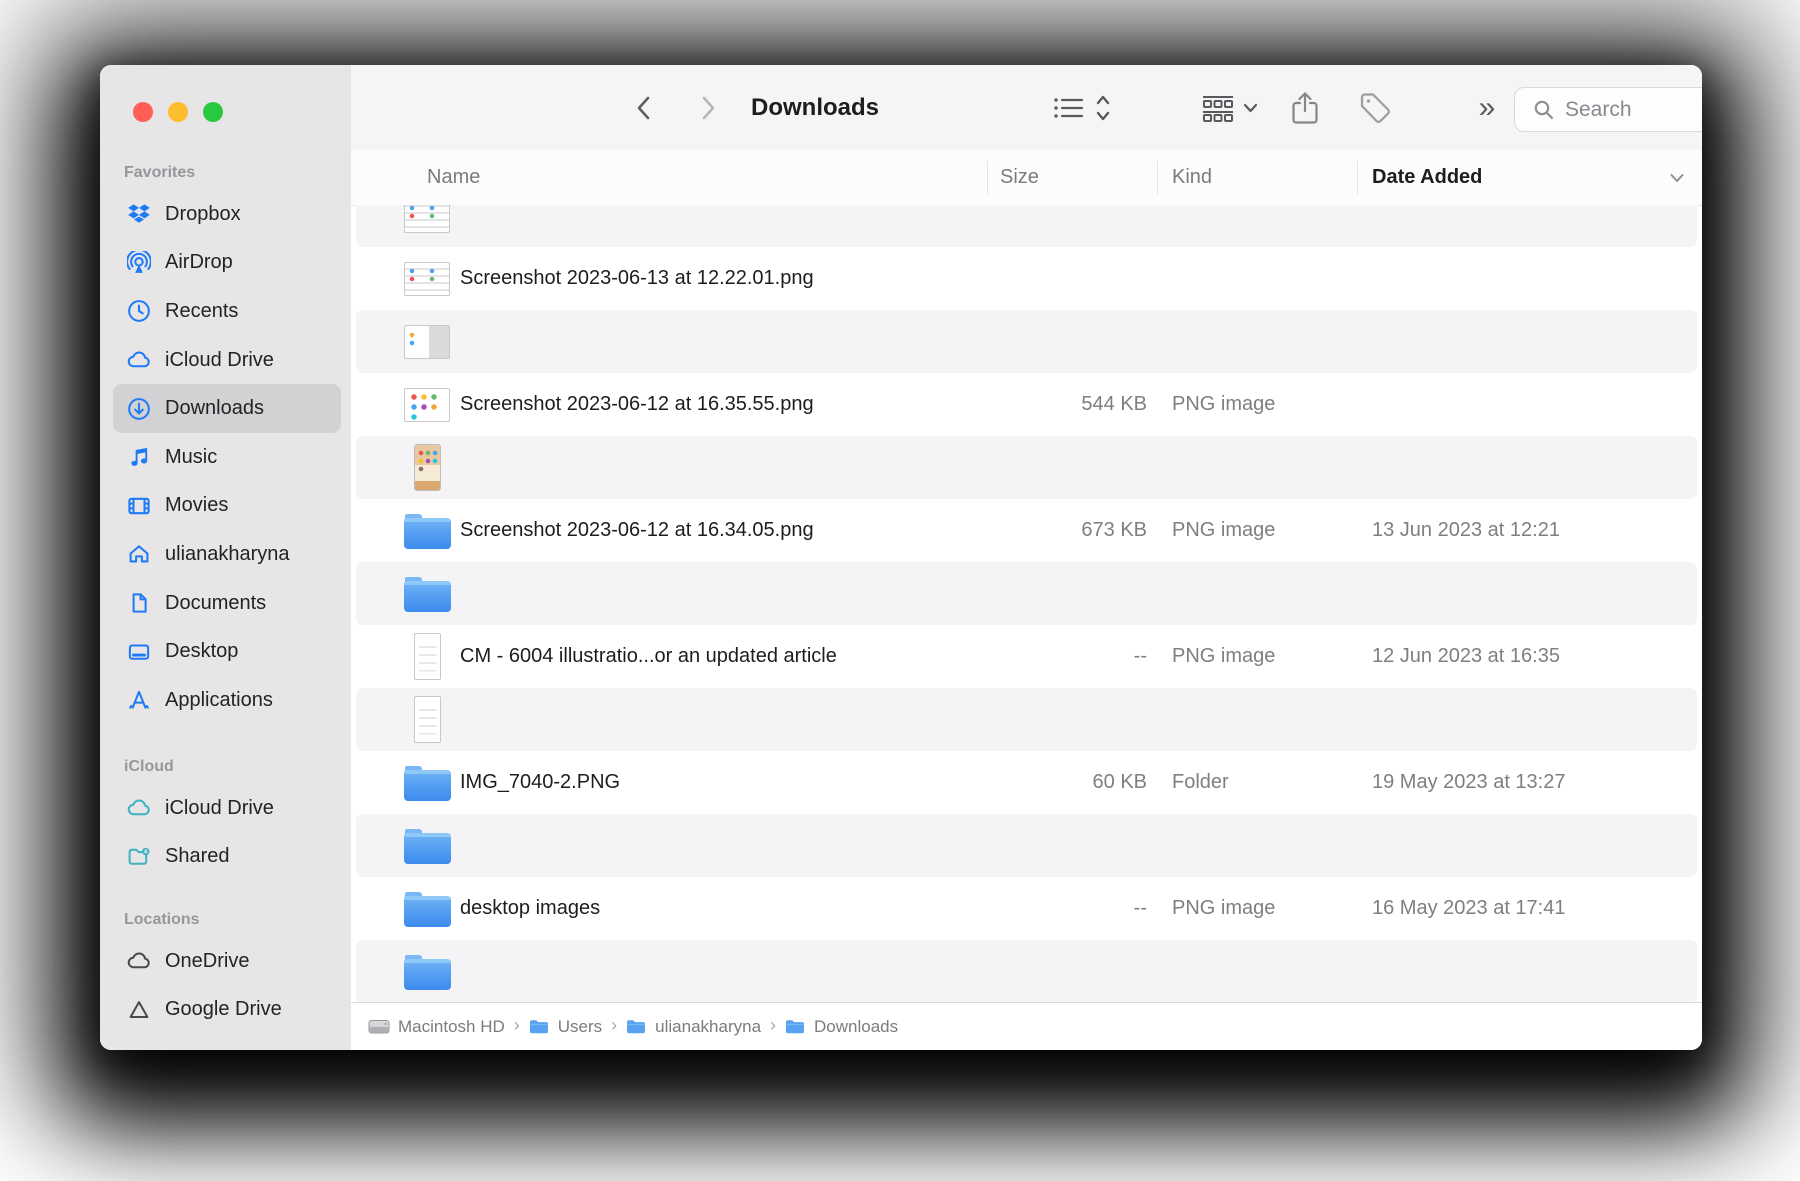  I want to click on cloud-icon, so click(139, 961).